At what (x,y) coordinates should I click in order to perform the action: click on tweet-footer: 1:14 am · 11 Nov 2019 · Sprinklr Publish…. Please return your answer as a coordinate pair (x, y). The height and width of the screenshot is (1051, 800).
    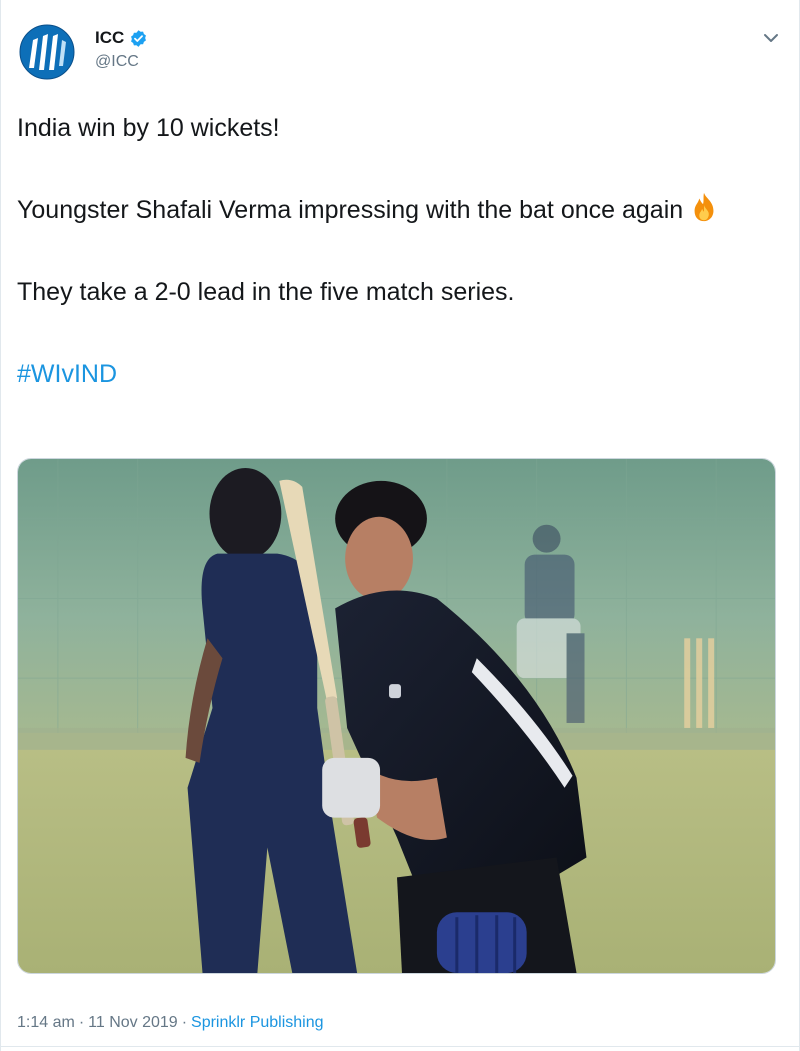
    Looking at the image, I should click on (170, 1023).